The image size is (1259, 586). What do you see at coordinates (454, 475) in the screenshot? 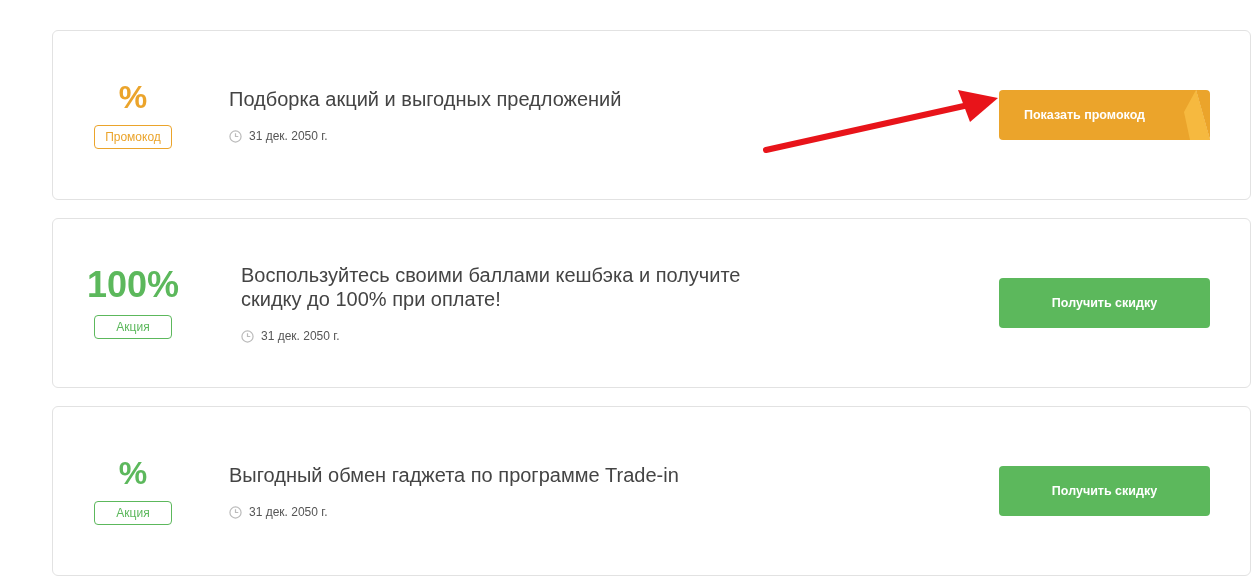
I see `offer-title: Выгодный обмен гаджета по программе Trade-in` at bounding box center [454, 475].